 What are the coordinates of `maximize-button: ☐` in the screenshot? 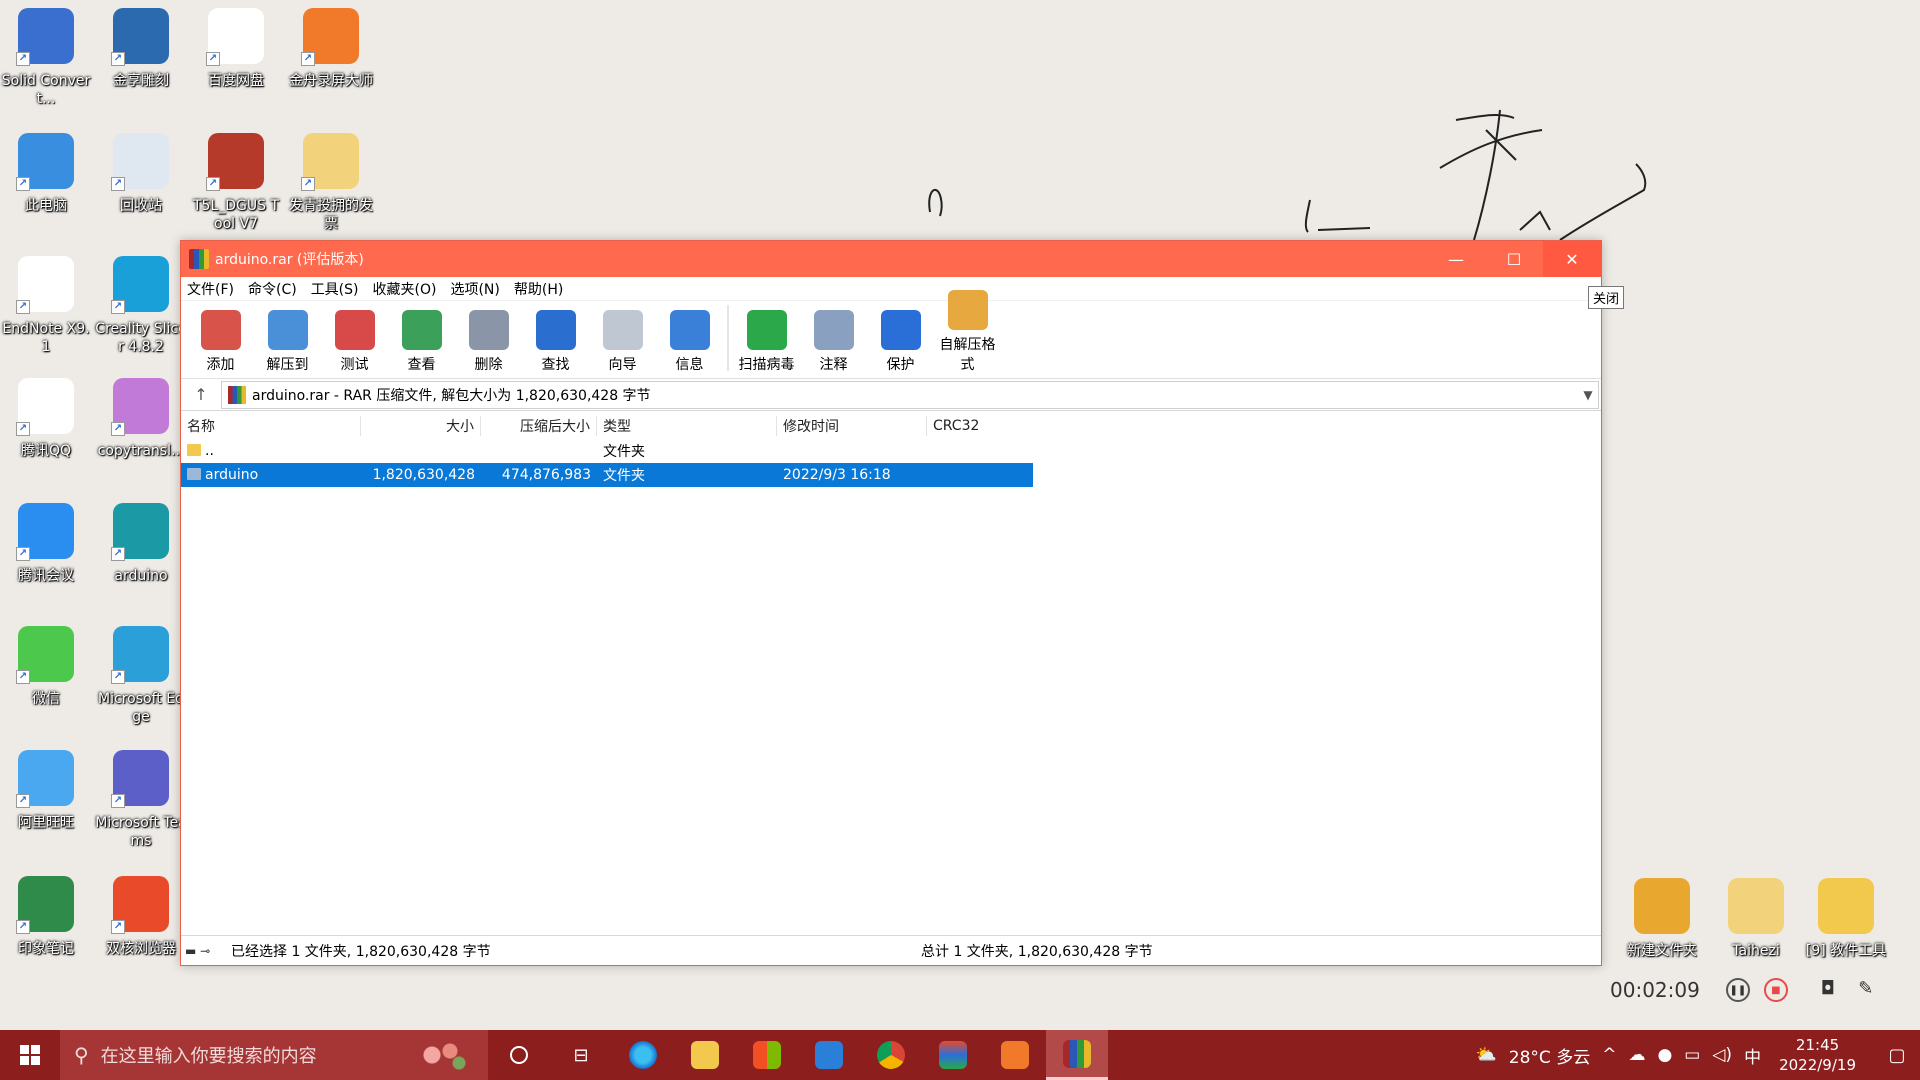 It's located at (1514, 259).